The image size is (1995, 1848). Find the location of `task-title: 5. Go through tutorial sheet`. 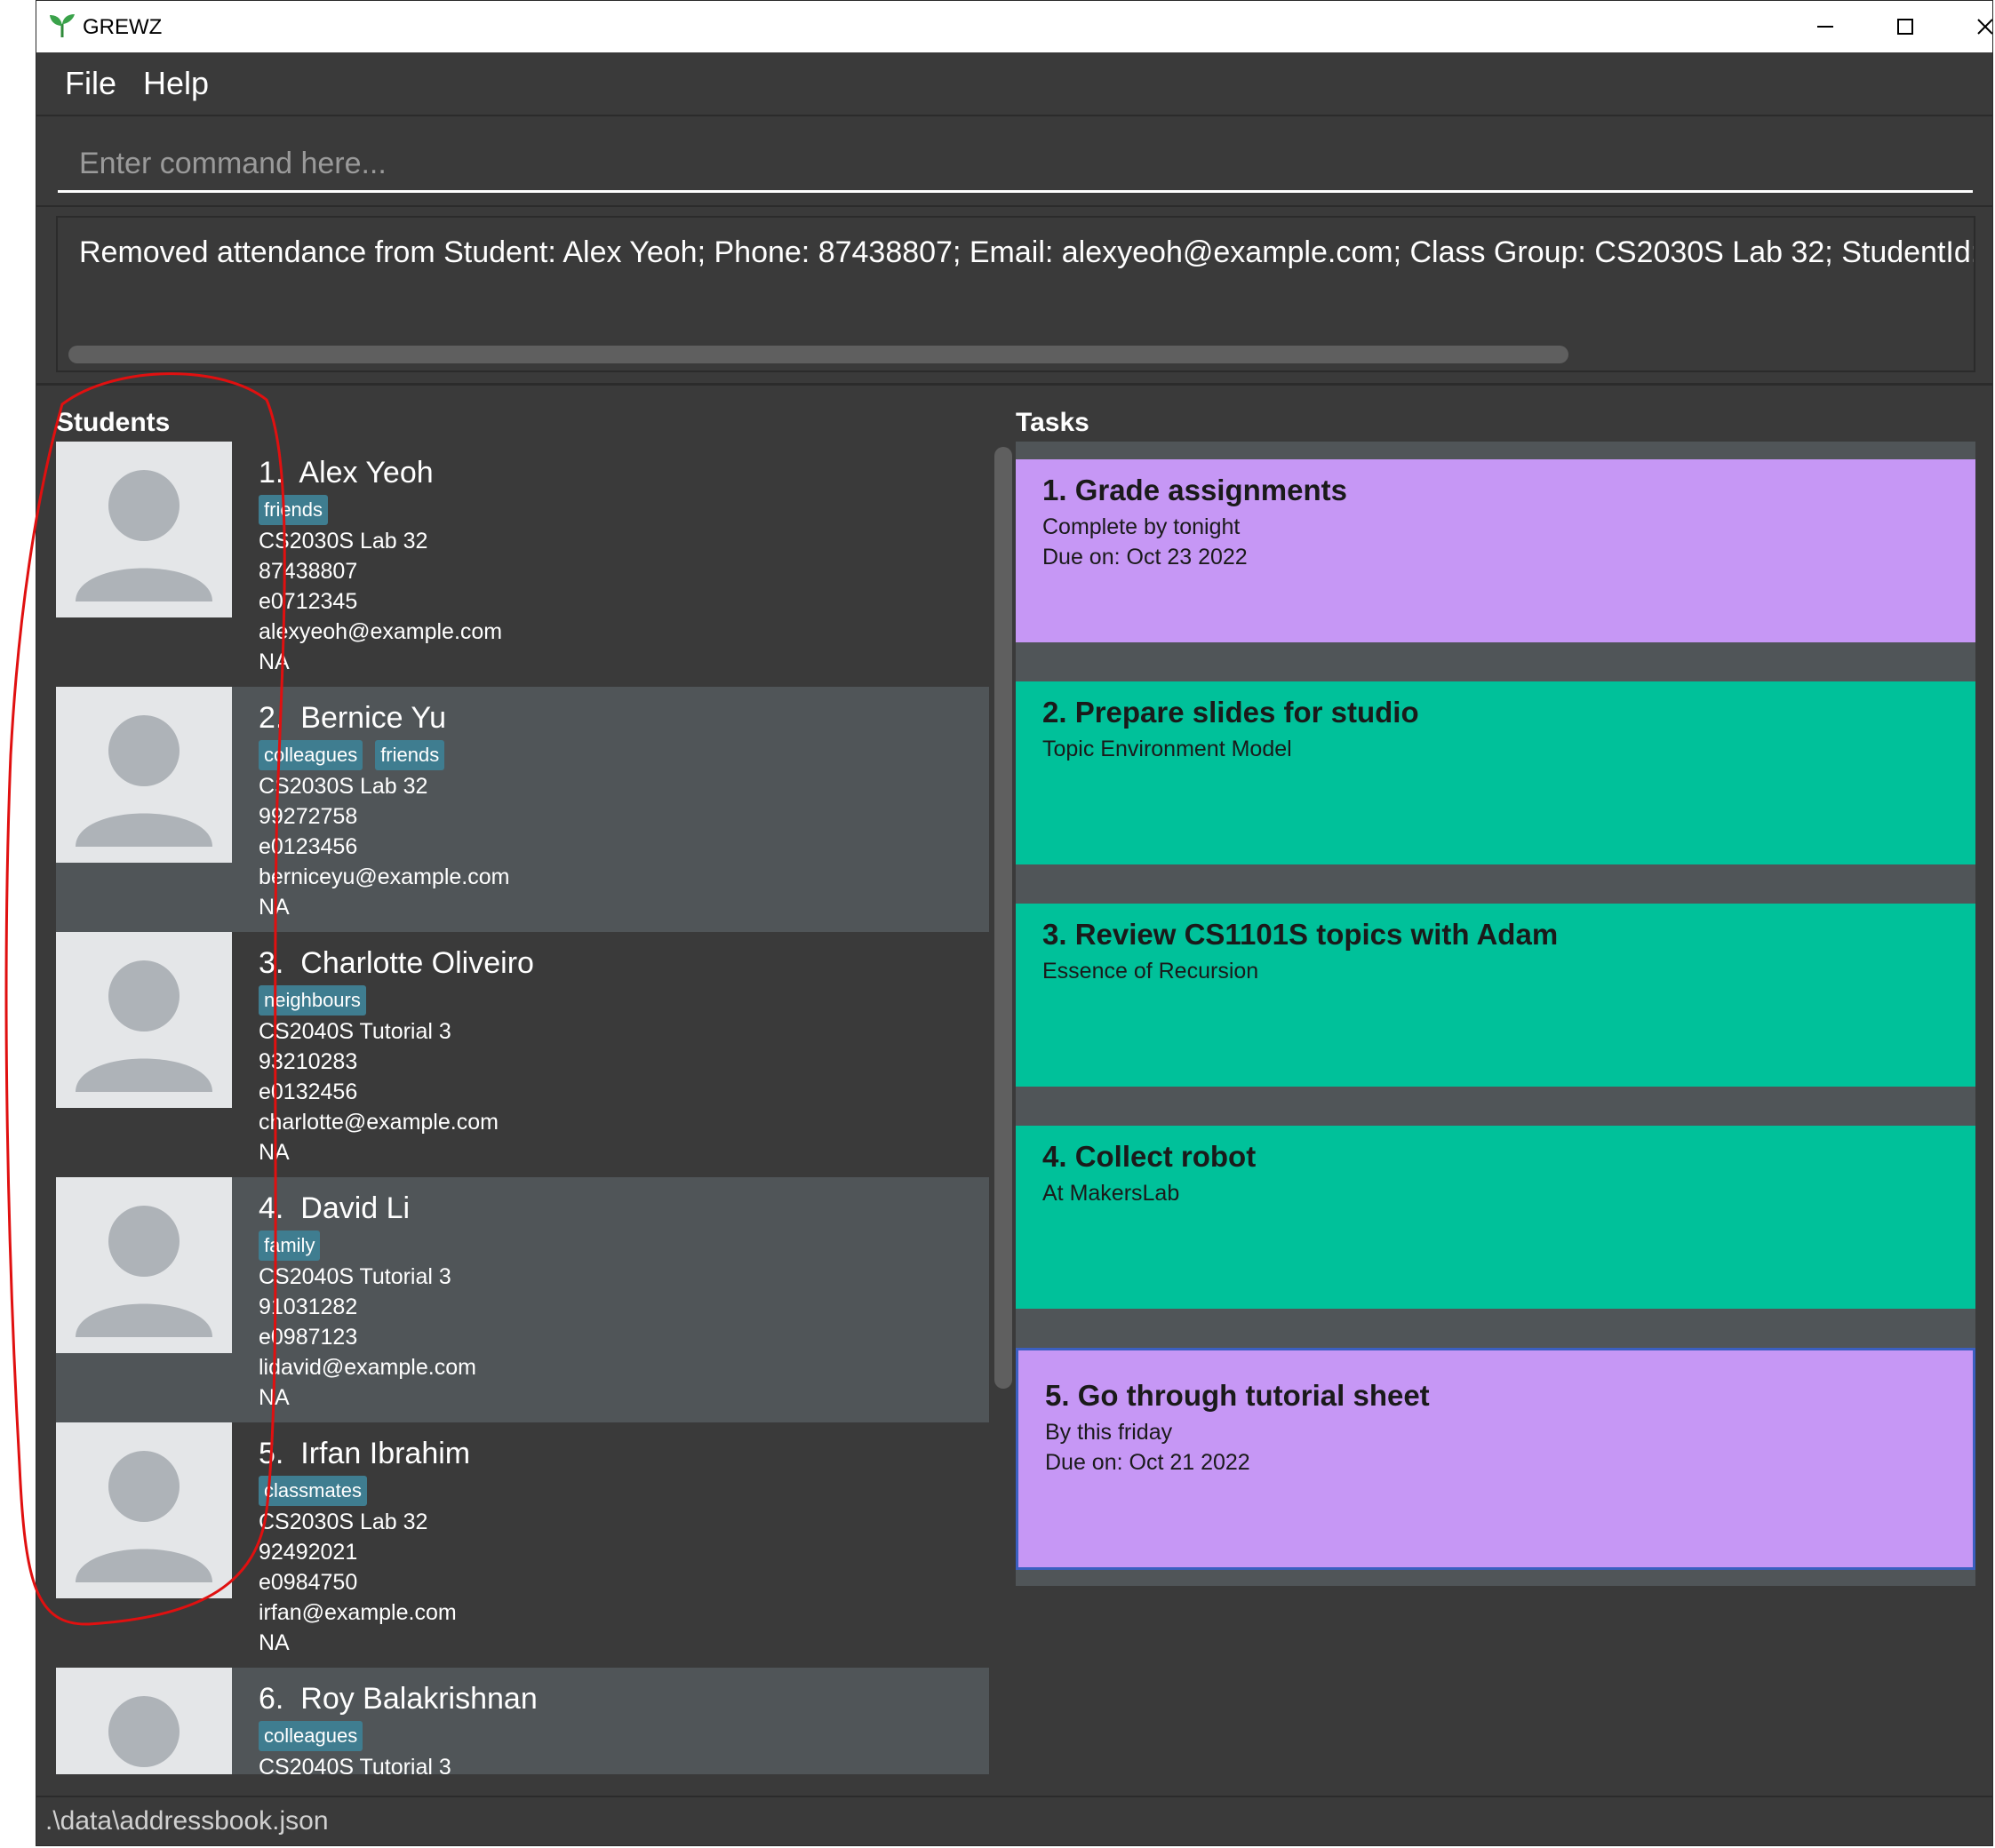

task-title: 5. Go through tutorial sheet is located at coordinates (1237, 1396).